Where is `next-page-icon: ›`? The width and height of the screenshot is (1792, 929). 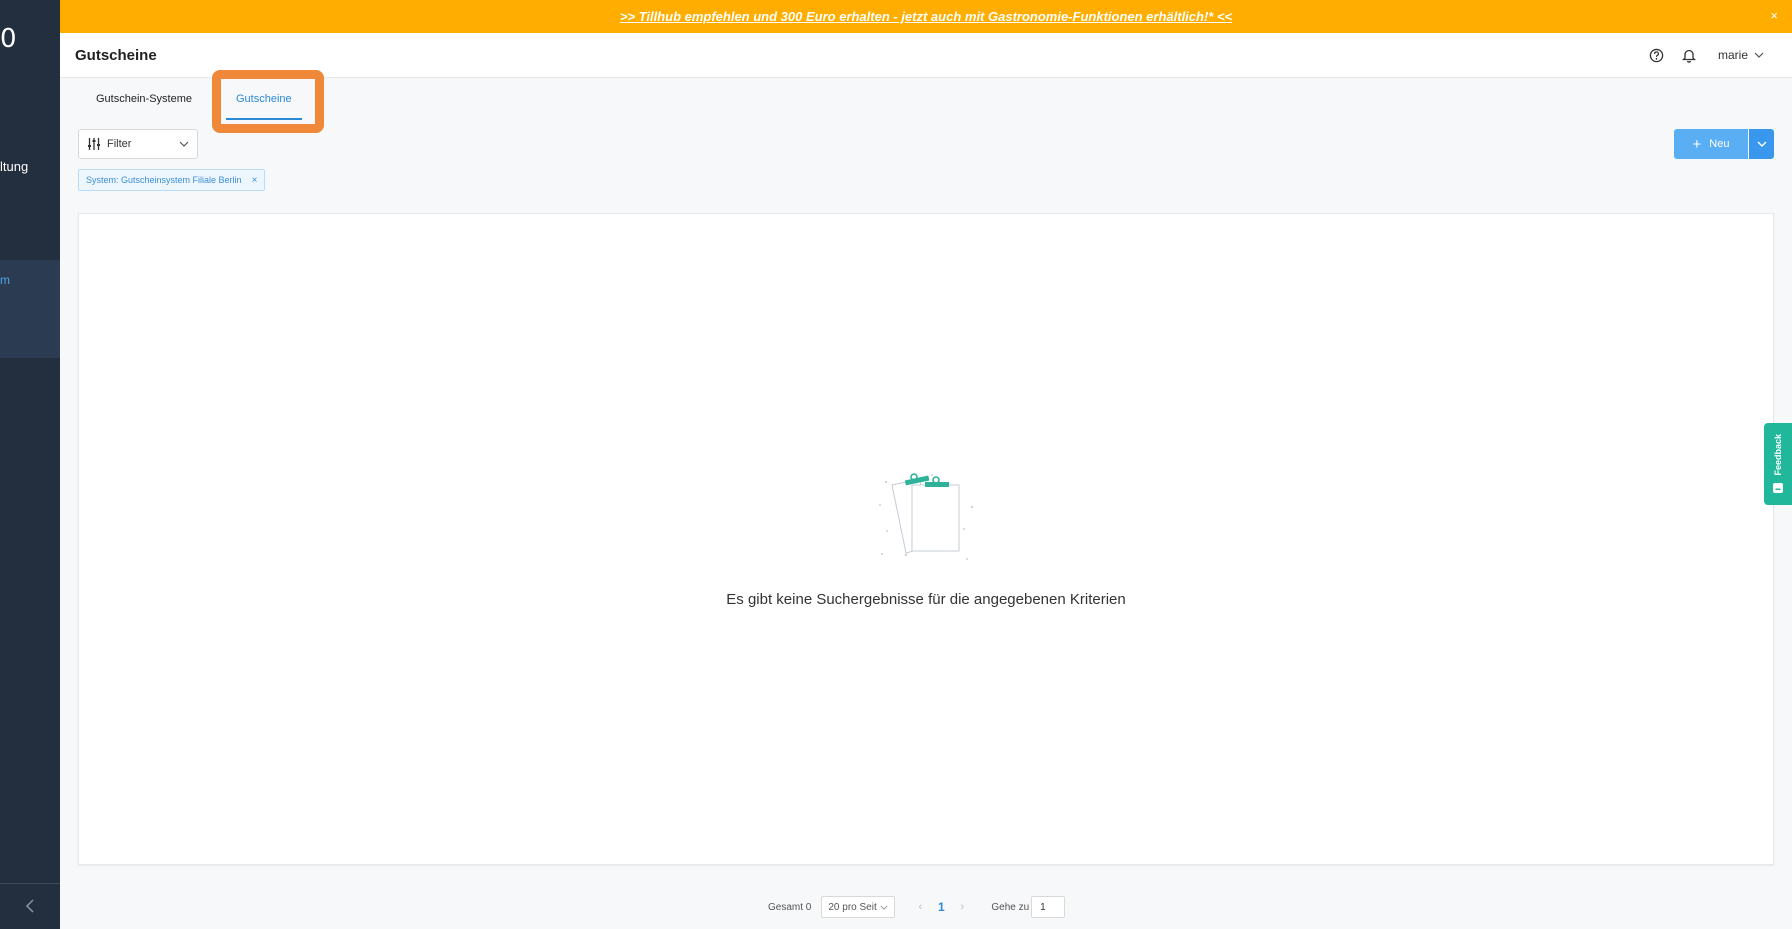
next-page-icon: › is located at coordinates (962, 907).